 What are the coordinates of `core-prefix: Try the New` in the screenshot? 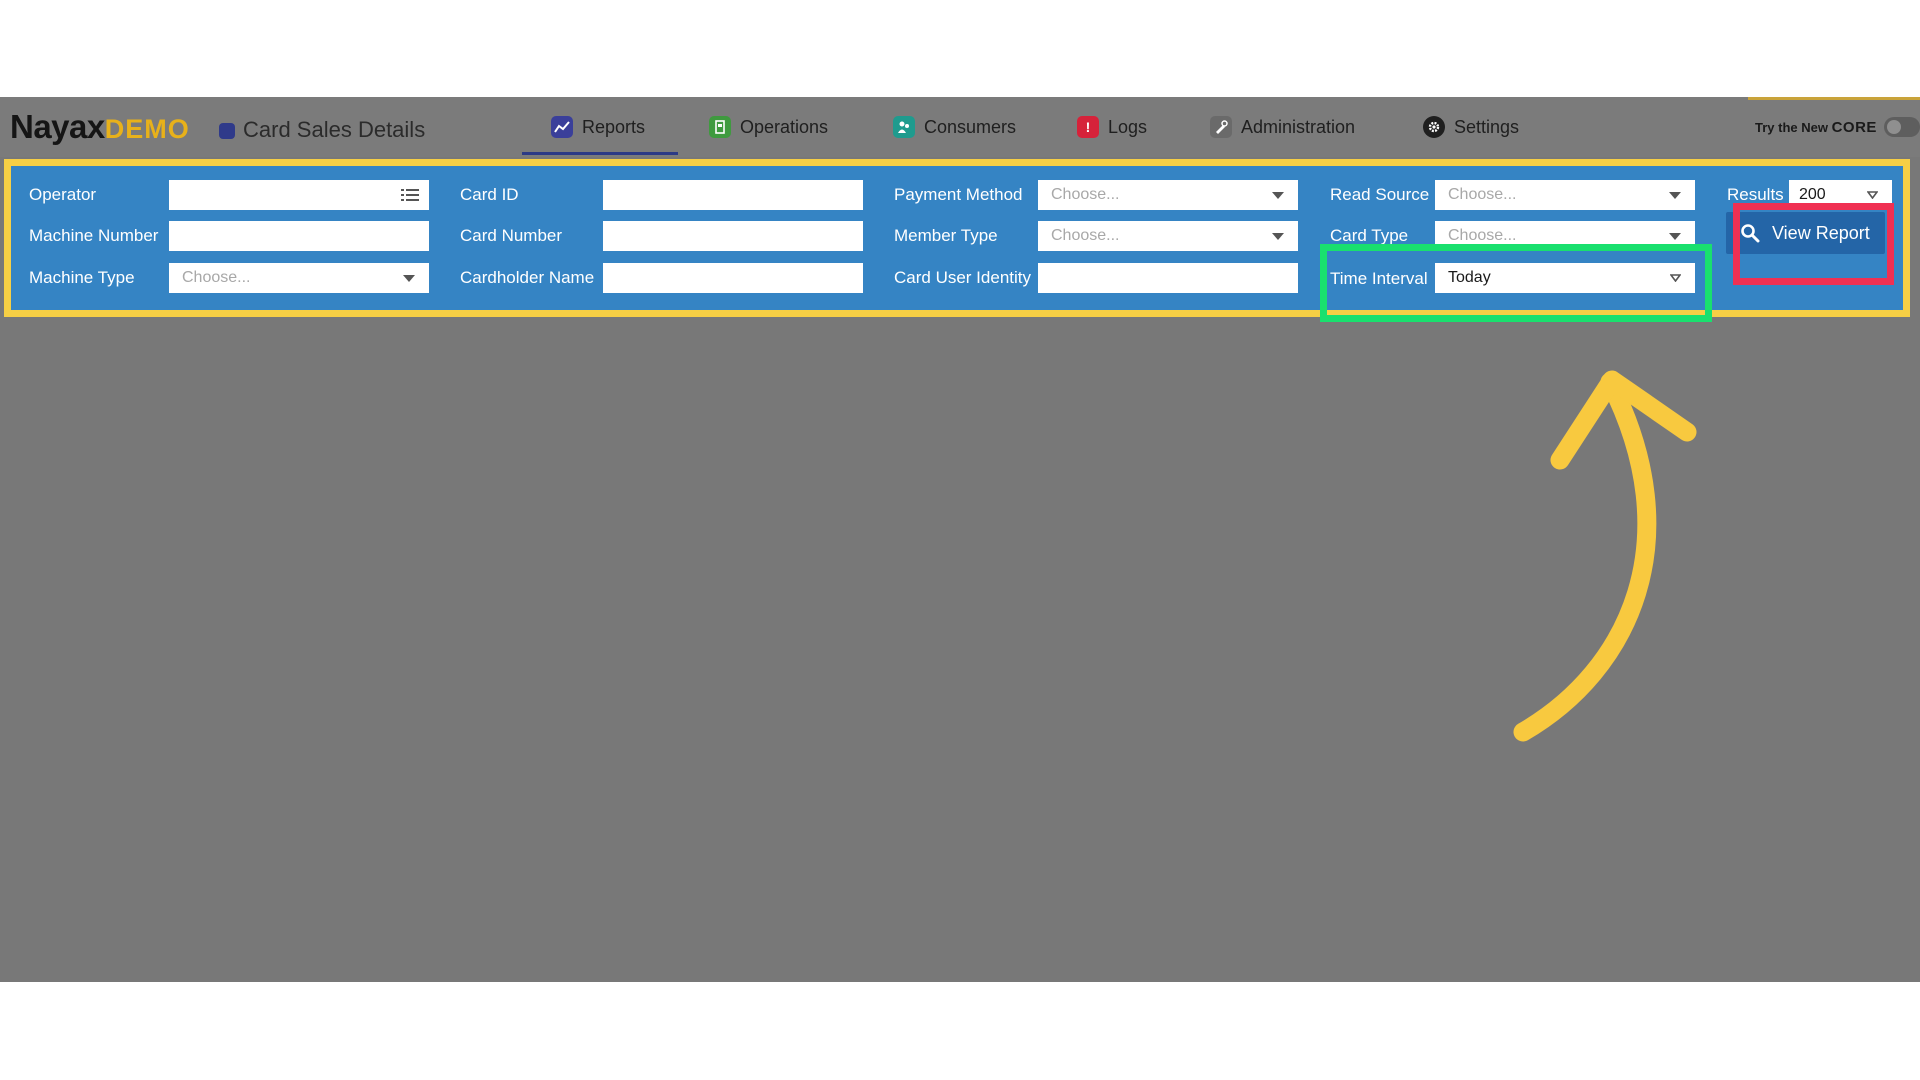 It's located at (1791, 127).